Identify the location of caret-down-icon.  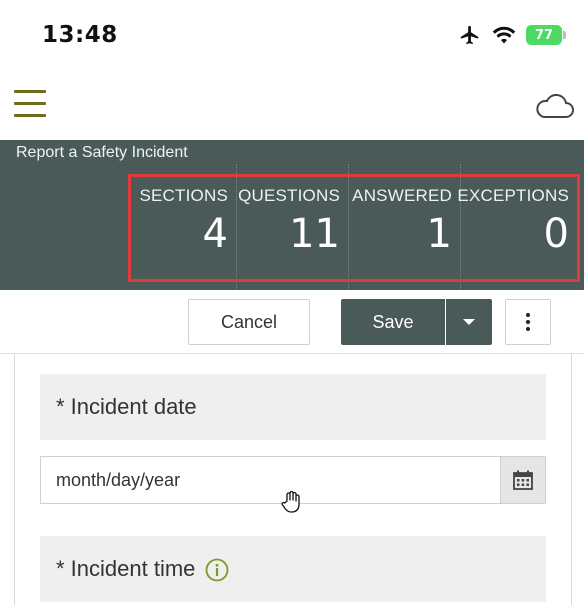
(469, 322).